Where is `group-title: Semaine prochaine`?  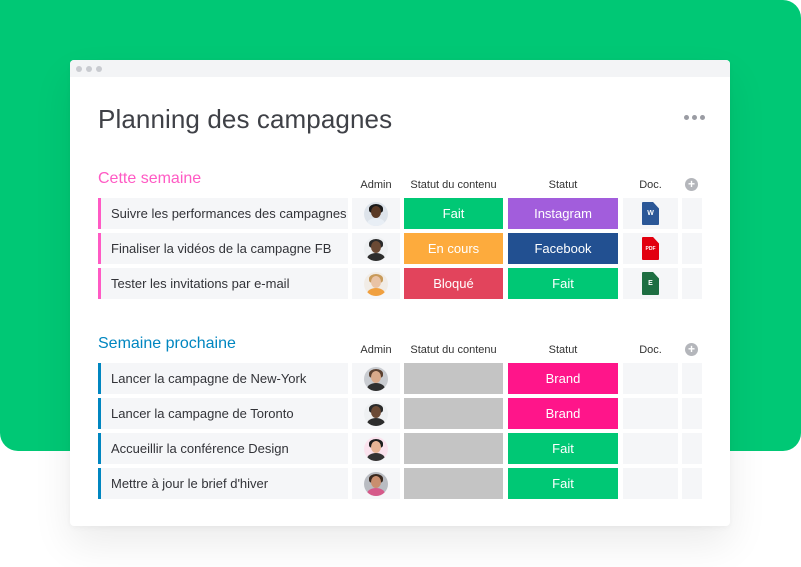 group-title: Semaine prochaine is located at coordinates (167, 344).